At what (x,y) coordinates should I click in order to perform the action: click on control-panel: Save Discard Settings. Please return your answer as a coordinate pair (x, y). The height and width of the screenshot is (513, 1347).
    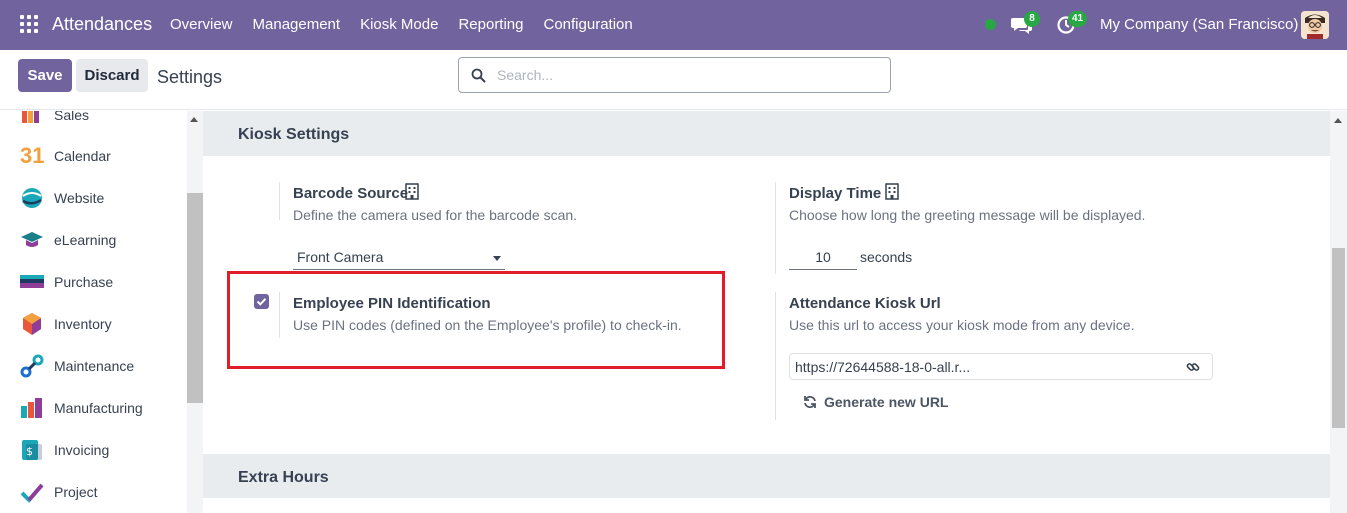
    Looking at the image, I should click on (673, 80).